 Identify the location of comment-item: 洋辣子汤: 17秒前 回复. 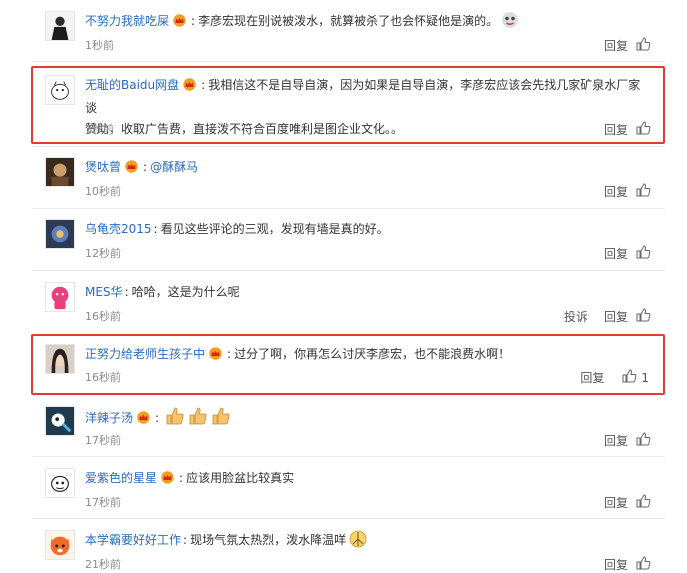
(348, 429).